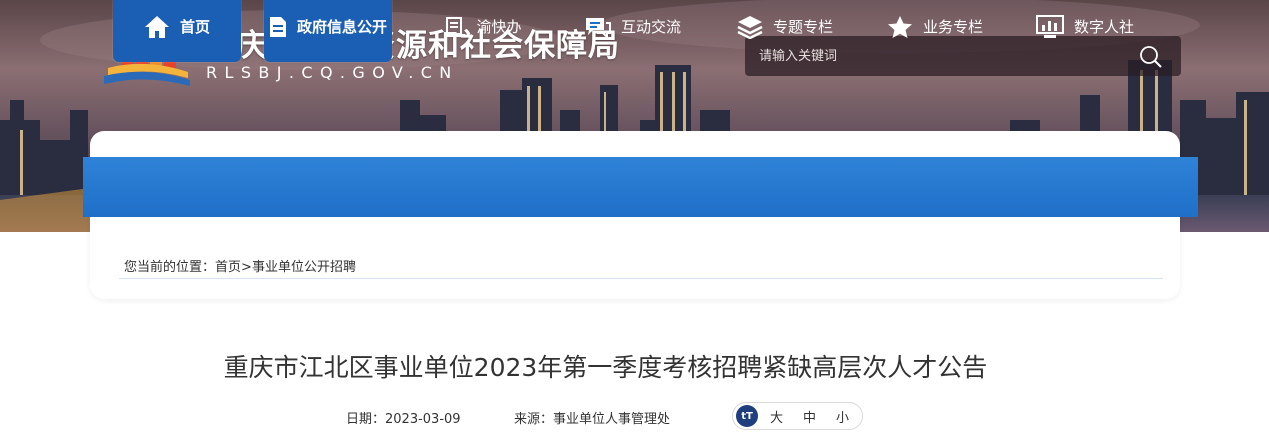 This screenshot has width=1269, height=440. Describe the element at coordinates (177, 31) in the screenshot. I see `nav-item-home: 首页` at that location.